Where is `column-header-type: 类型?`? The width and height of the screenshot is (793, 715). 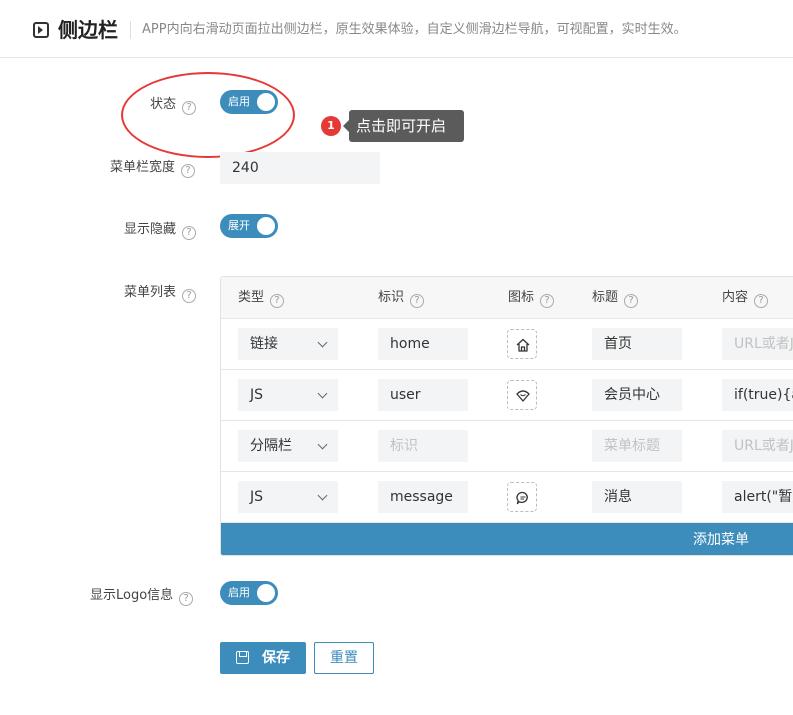 column-header-type: 类型? is located at coordinates (261, 298).